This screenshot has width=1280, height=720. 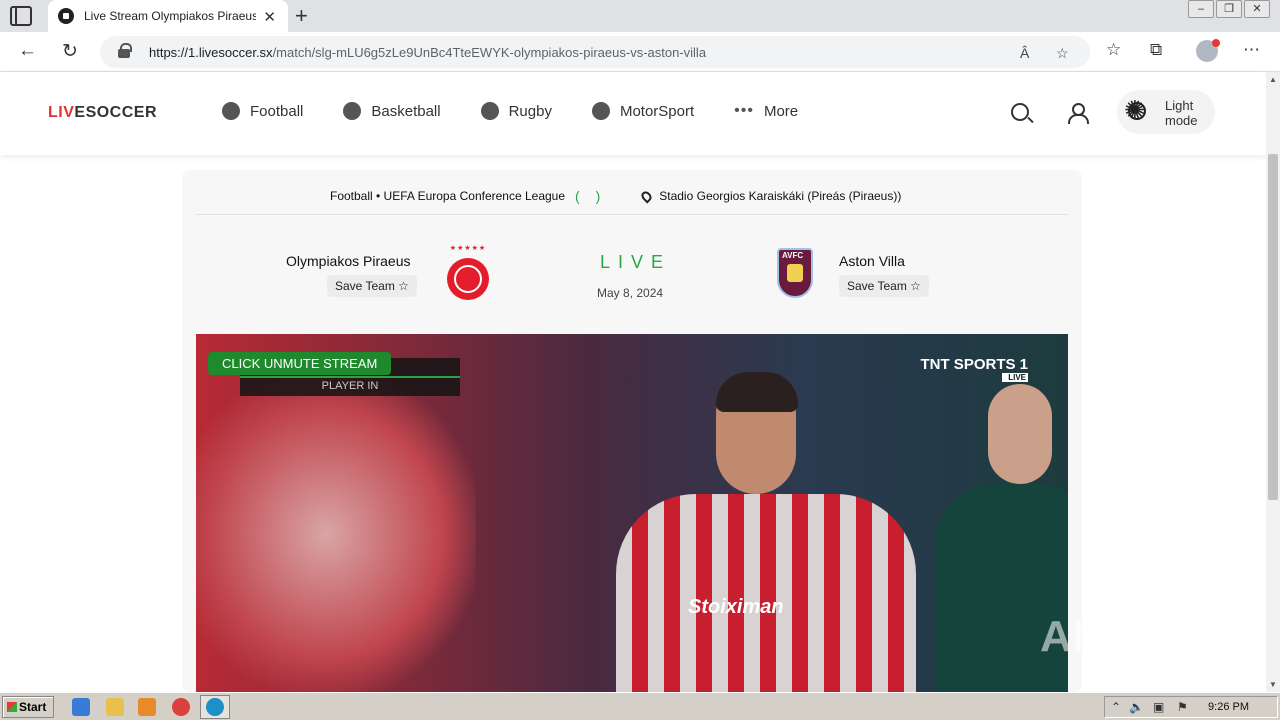 What do you see at coordinates (884, 286) in the screenshot?
I see `save-away-team-button: Save Team ☆` at bounding box center [884, 286].